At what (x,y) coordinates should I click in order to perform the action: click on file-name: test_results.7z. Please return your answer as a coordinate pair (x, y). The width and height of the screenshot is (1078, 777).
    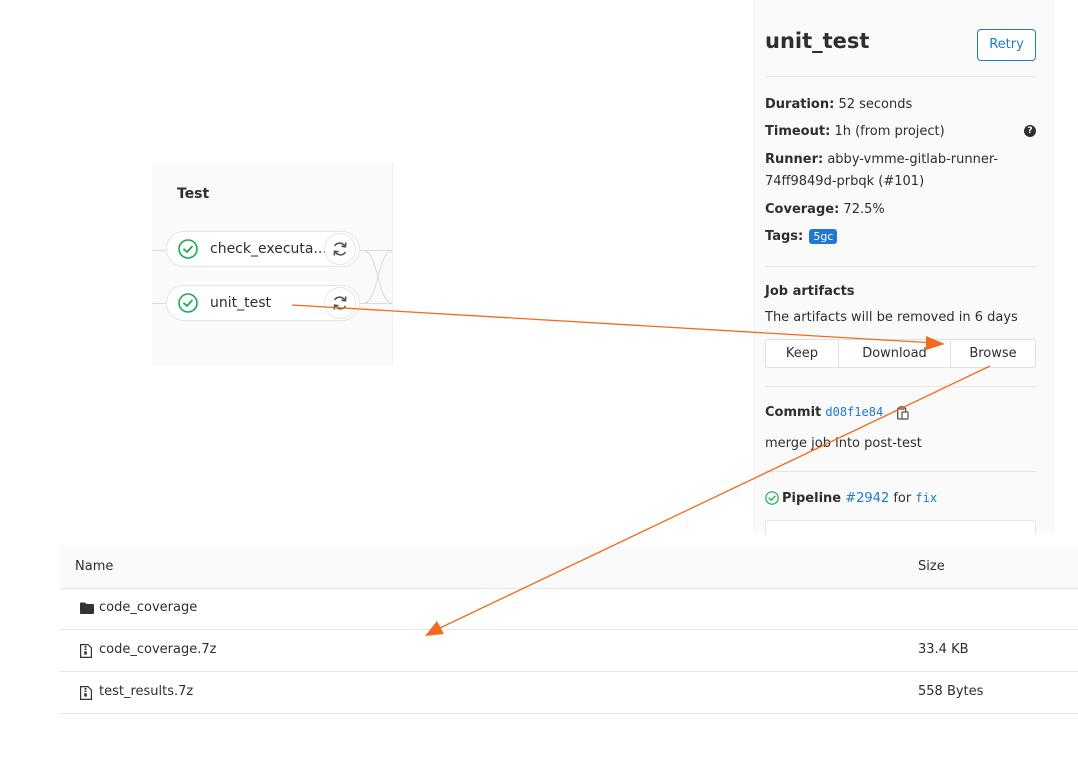
    Looking at the image, I should click on (146, 691).